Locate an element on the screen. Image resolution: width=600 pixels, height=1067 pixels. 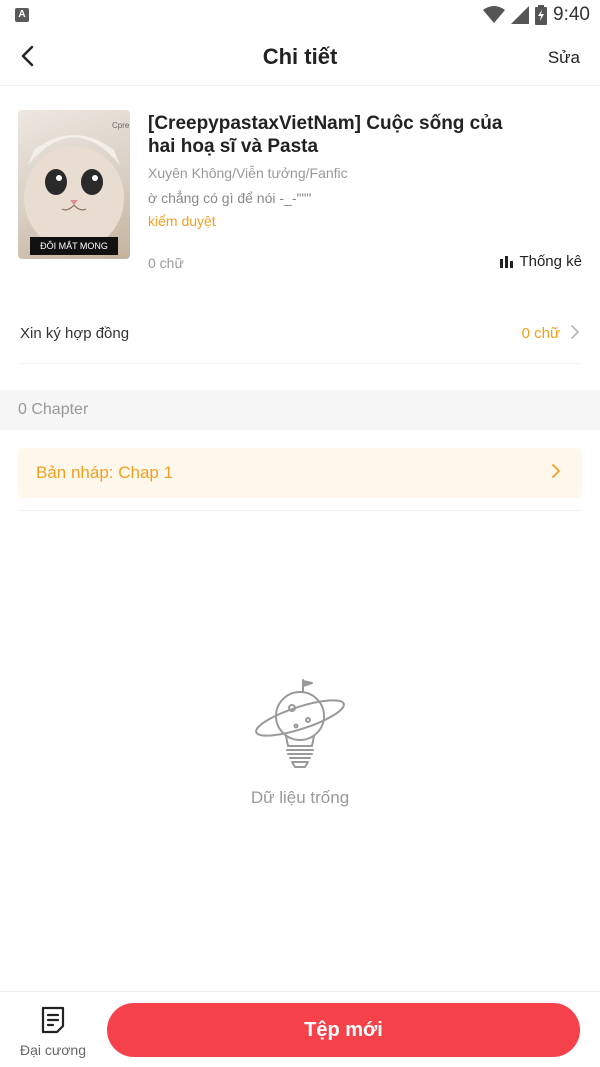
edit-button: Sửa is located at coordinates (564, 58).